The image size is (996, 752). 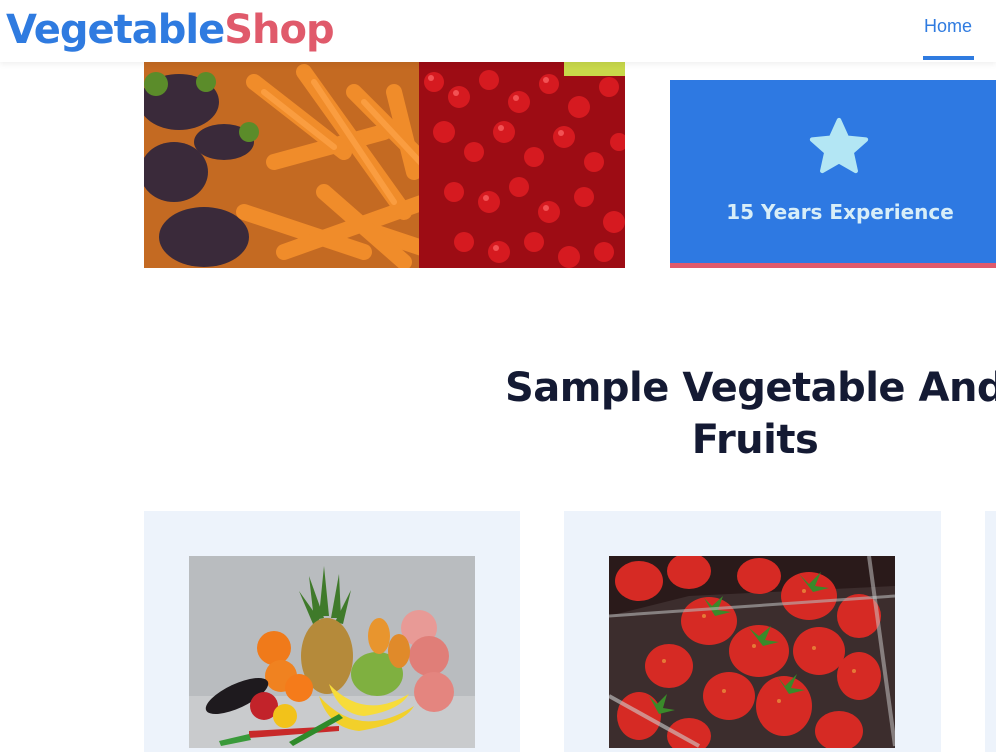 I want to click on hero-image, so click(x=384, y=165).